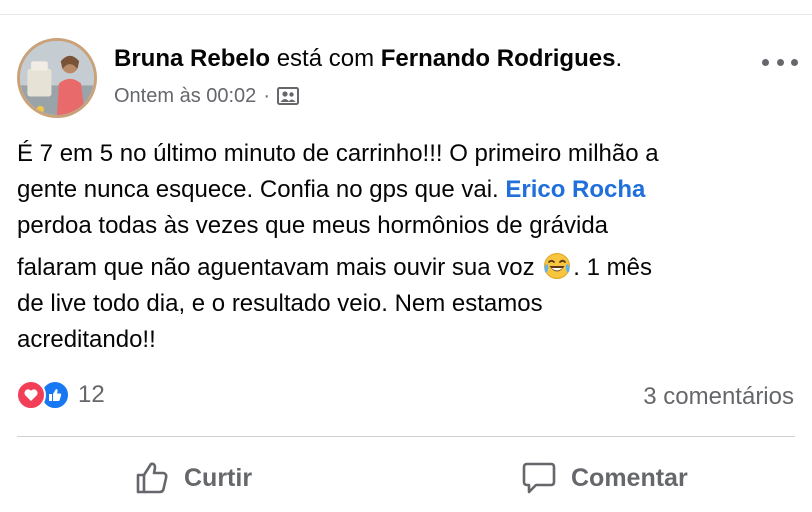 Image resolution: width=812 pixels, height=512 pixels. I want to click on actions-divider, so click(406, 436).